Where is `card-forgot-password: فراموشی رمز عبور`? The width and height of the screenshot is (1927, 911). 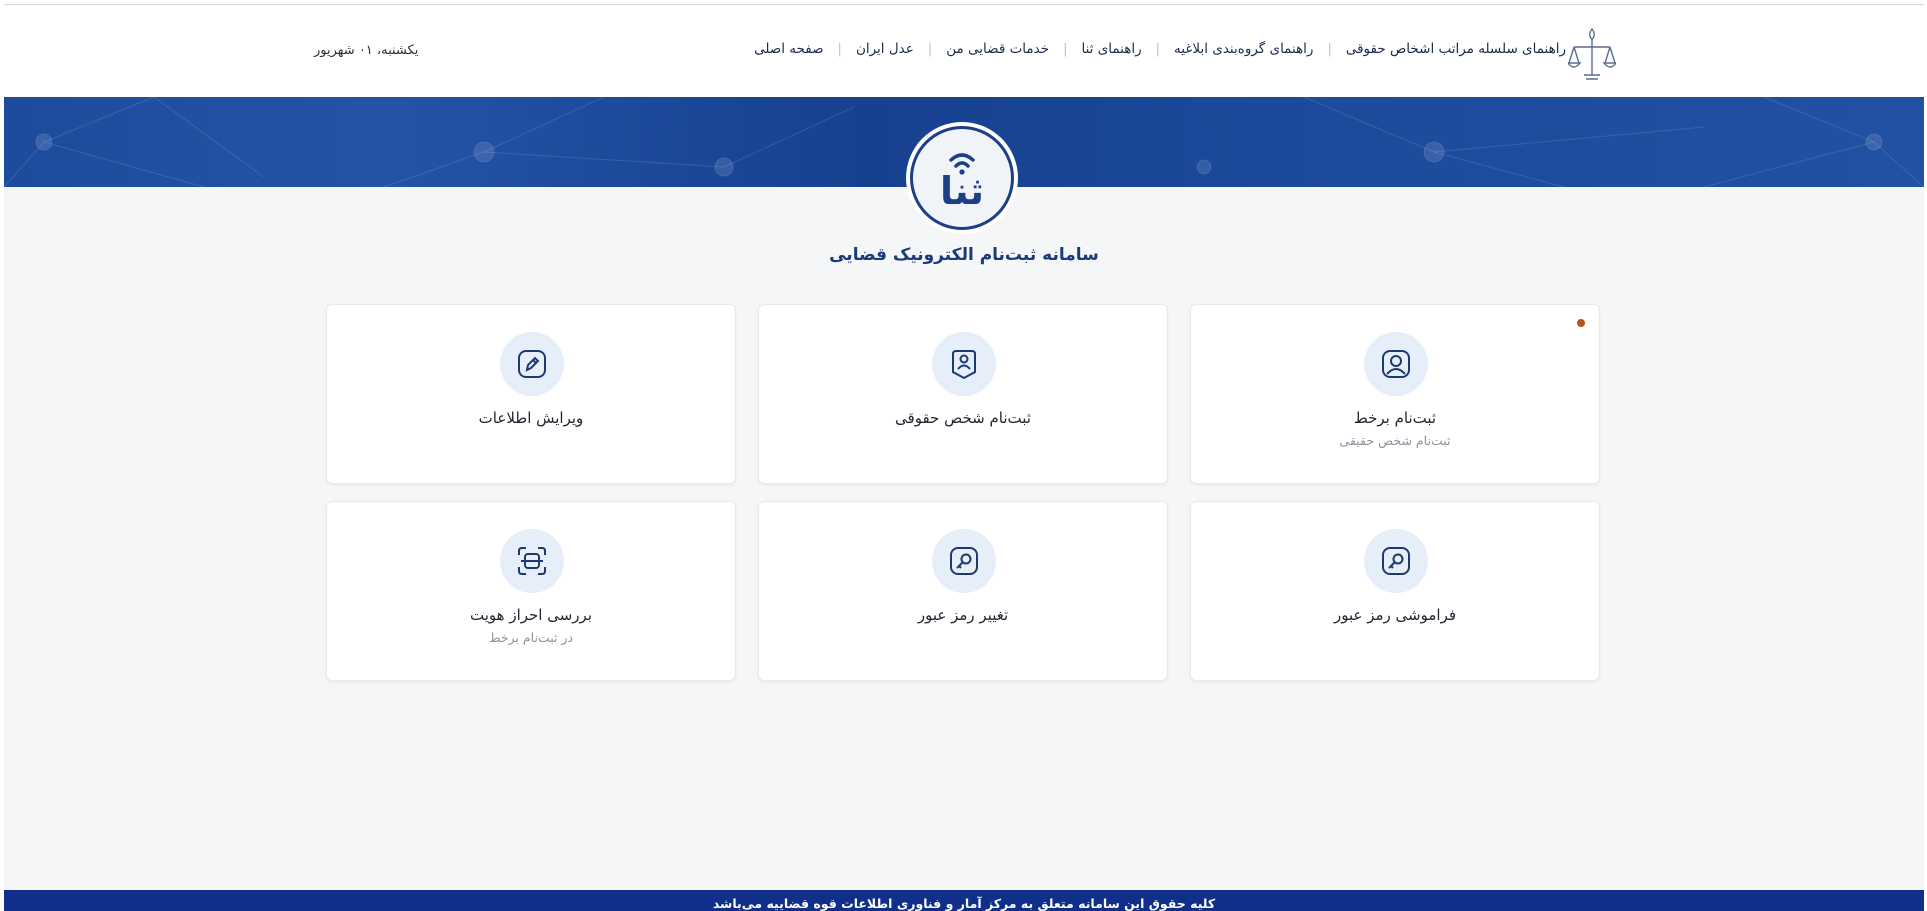 card-forgot-password: فراموشی رمز عبور is located at coordinates (1395, 591).